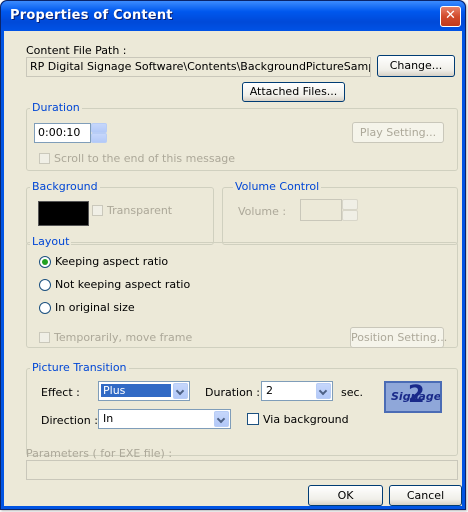 This screenshot has height=512, width=468. I want to click on layout-radio-keep-aspect, so click(45, 262).